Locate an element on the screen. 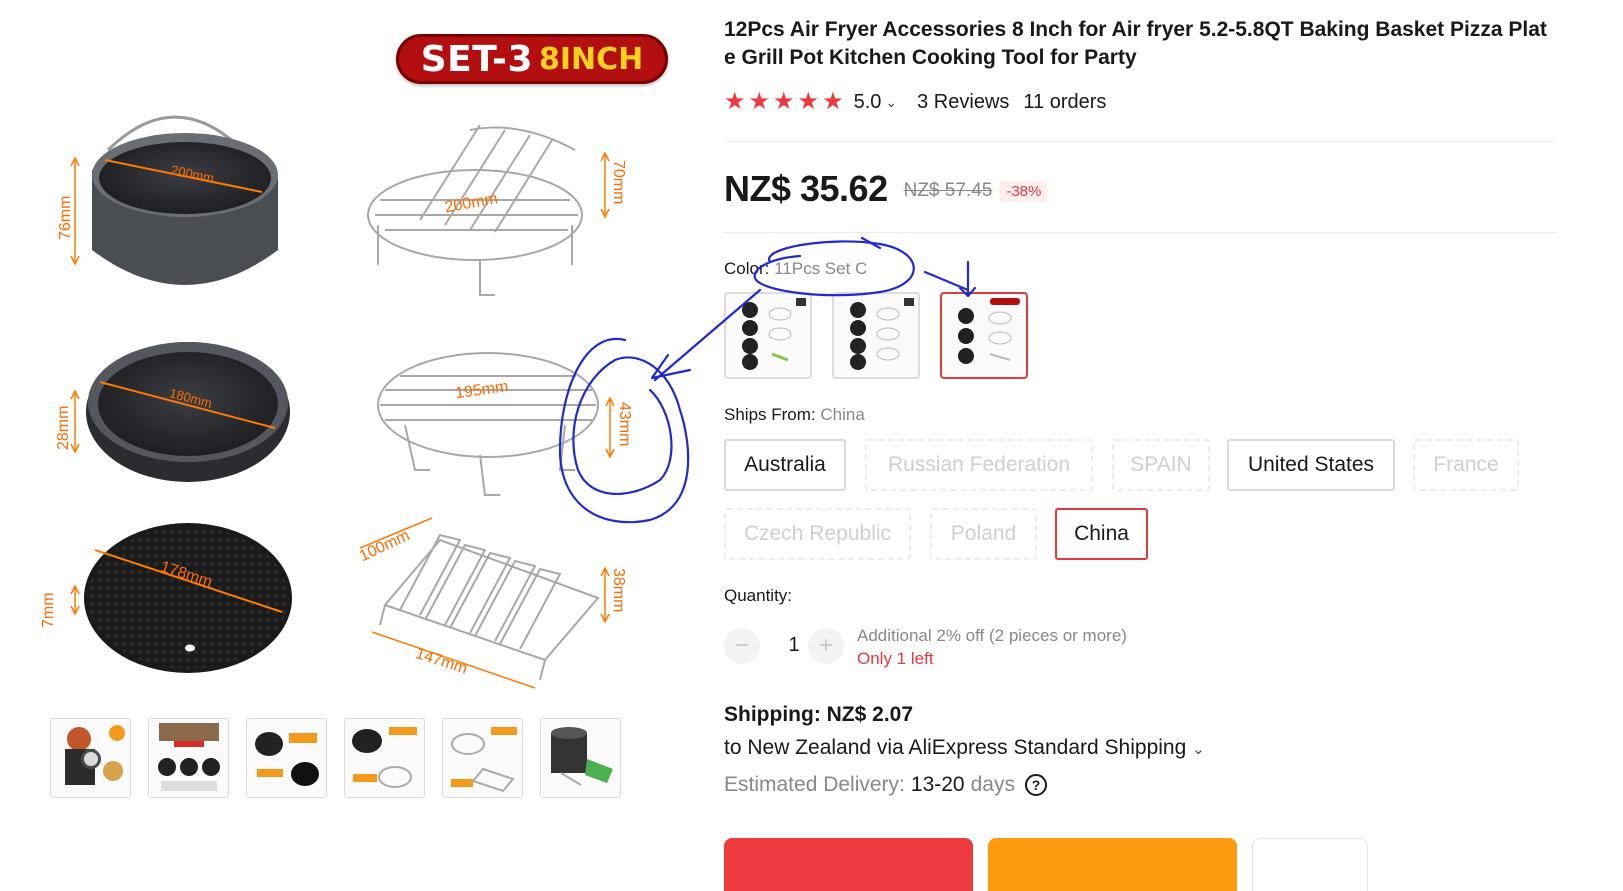 This screenshot has width=1623, height=891. toast-length-label: 147mm is located at coordinates (441, 661).